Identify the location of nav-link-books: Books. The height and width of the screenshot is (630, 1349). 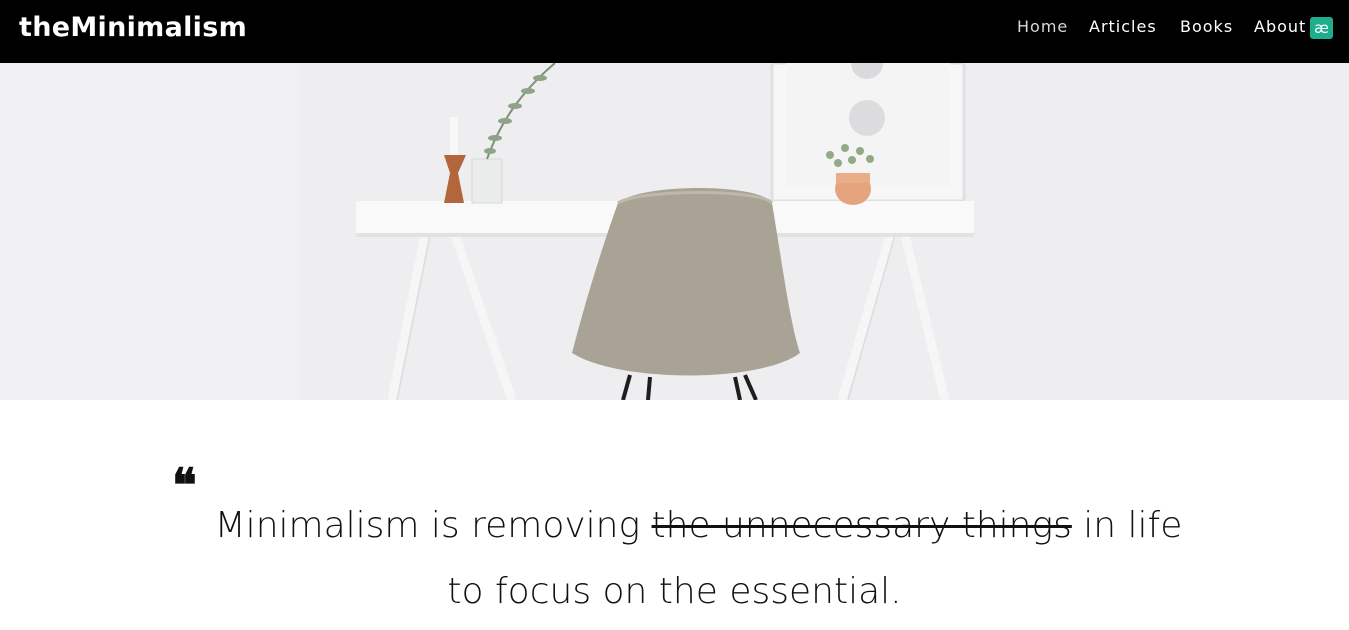
(1206, 26).